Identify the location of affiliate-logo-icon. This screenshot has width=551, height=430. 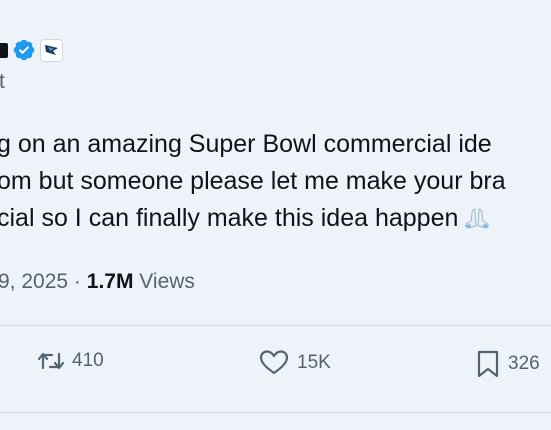
(51, 50).